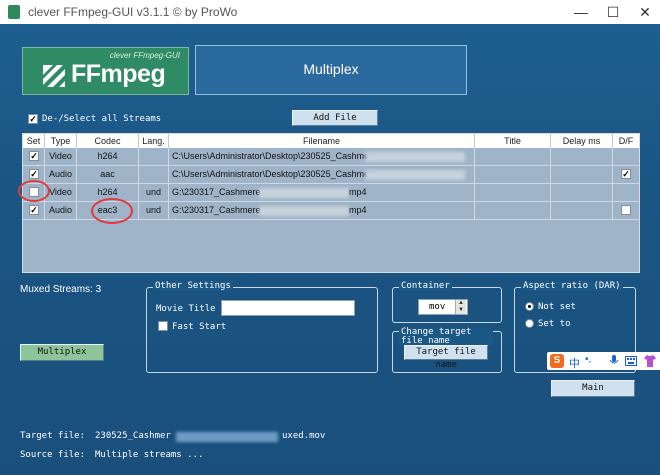  I want to click on change-target-legend: Change target file name, so click(446, 337).